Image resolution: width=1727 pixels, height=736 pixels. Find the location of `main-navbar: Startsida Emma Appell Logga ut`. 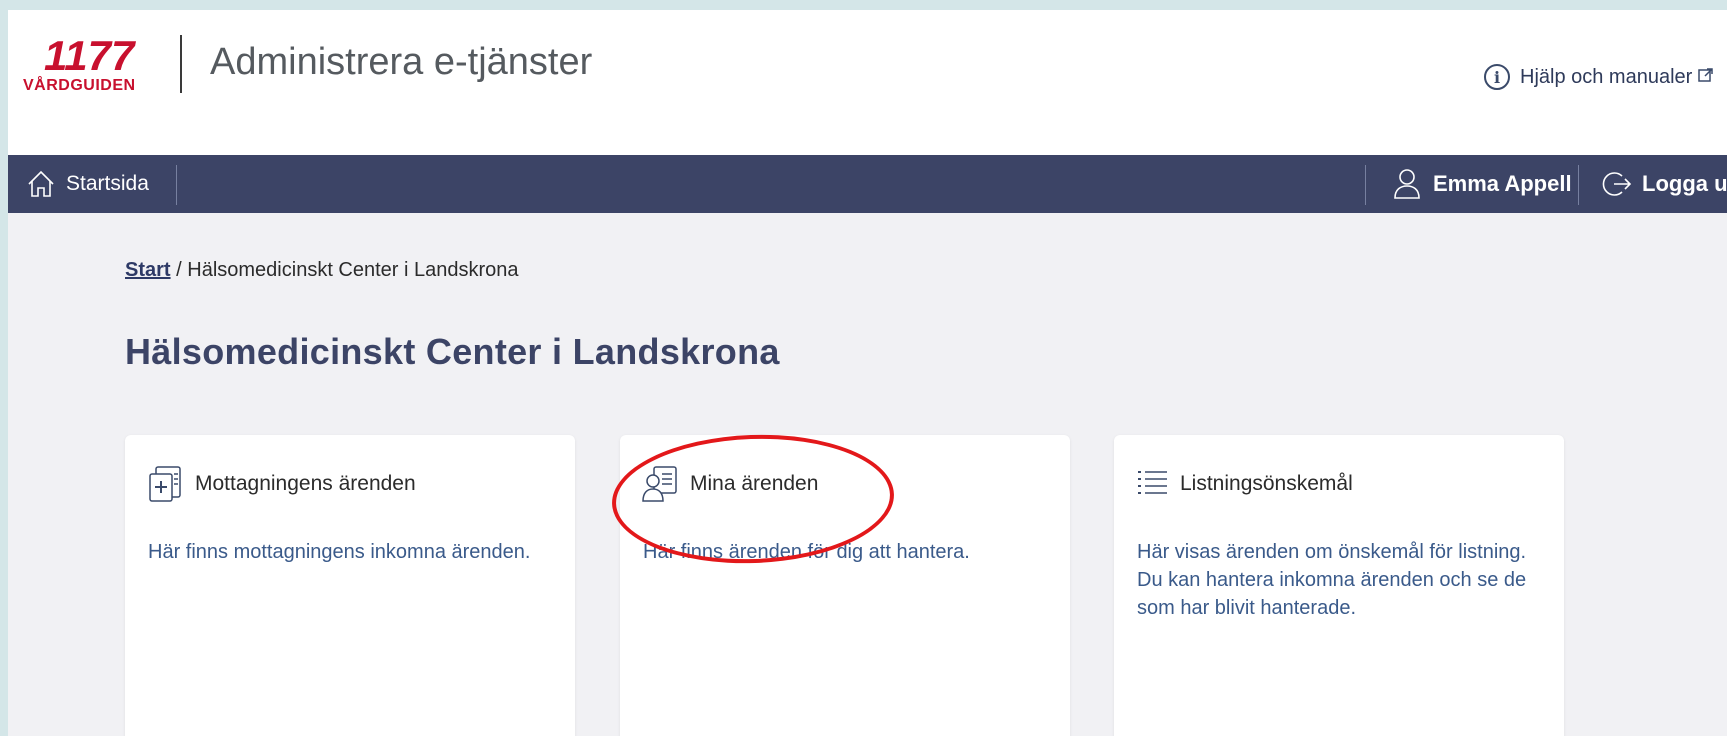

main-navbar: Startsida Emma Appell Logga ut is located at coordinates (867, 184).